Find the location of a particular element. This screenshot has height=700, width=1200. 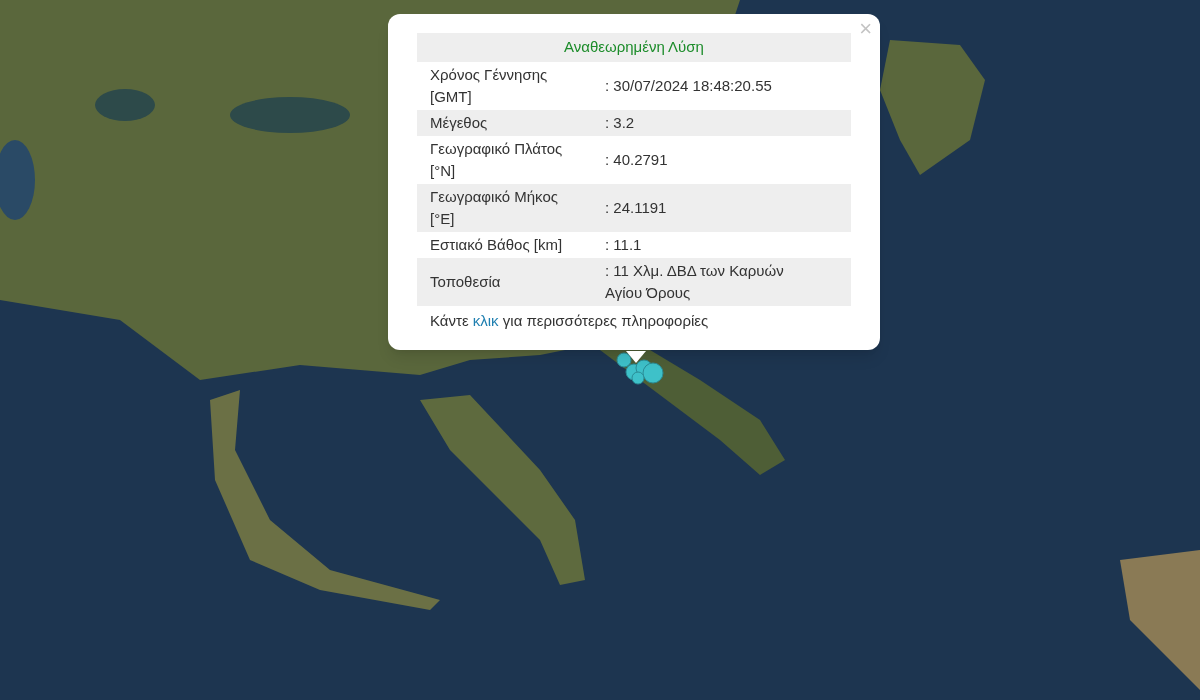

field-value: : 24.1191 is located at coordinates (636, 207).